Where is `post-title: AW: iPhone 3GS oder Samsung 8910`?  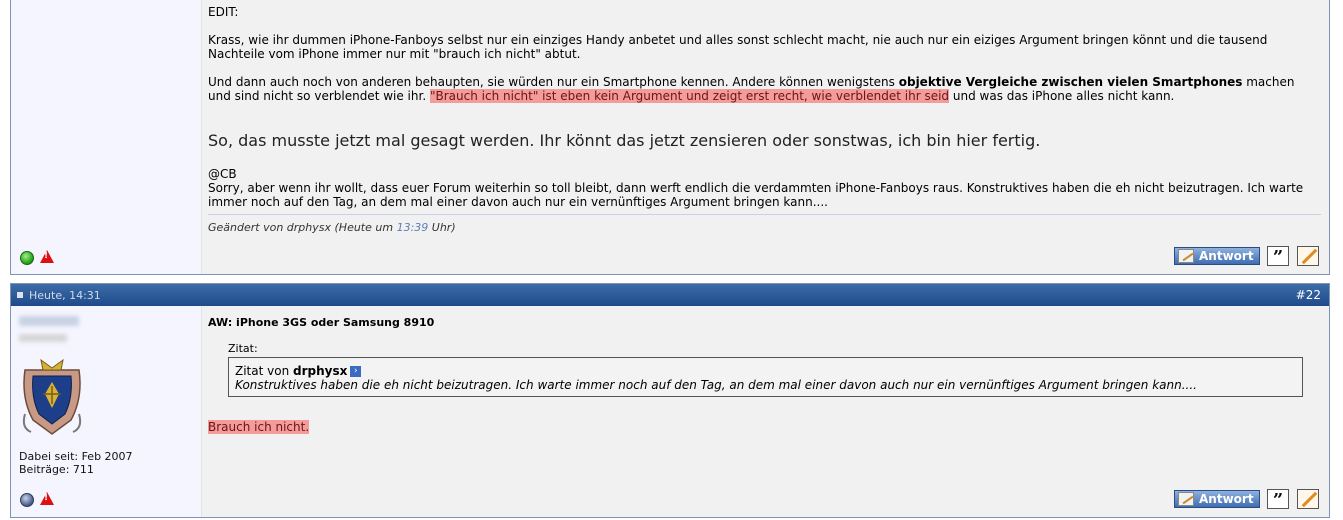
post-title: AW: iPhone 3GS oder Samsung 8910 is located at coordinates (321, 322).